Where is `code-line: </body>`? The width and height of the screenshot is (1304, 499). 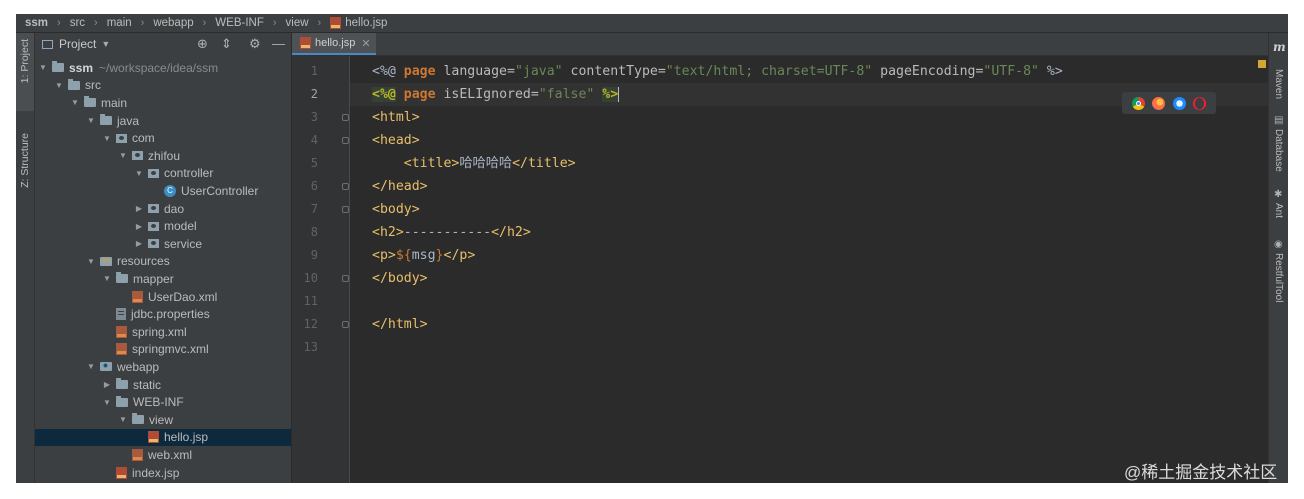
code-line: </body> is located at coordinates (809, 278).